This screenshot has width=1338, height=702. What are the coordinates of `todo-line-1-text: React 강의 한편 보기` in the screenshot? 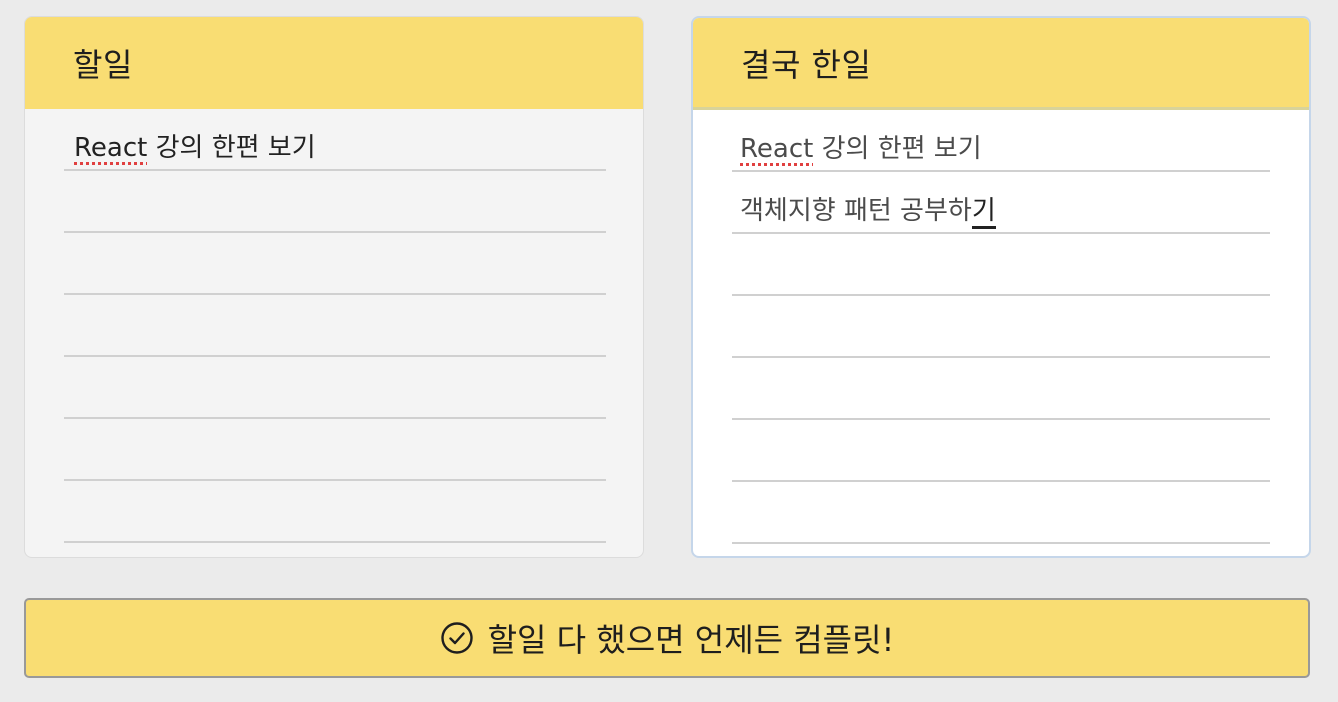 It's located at (195, 145).